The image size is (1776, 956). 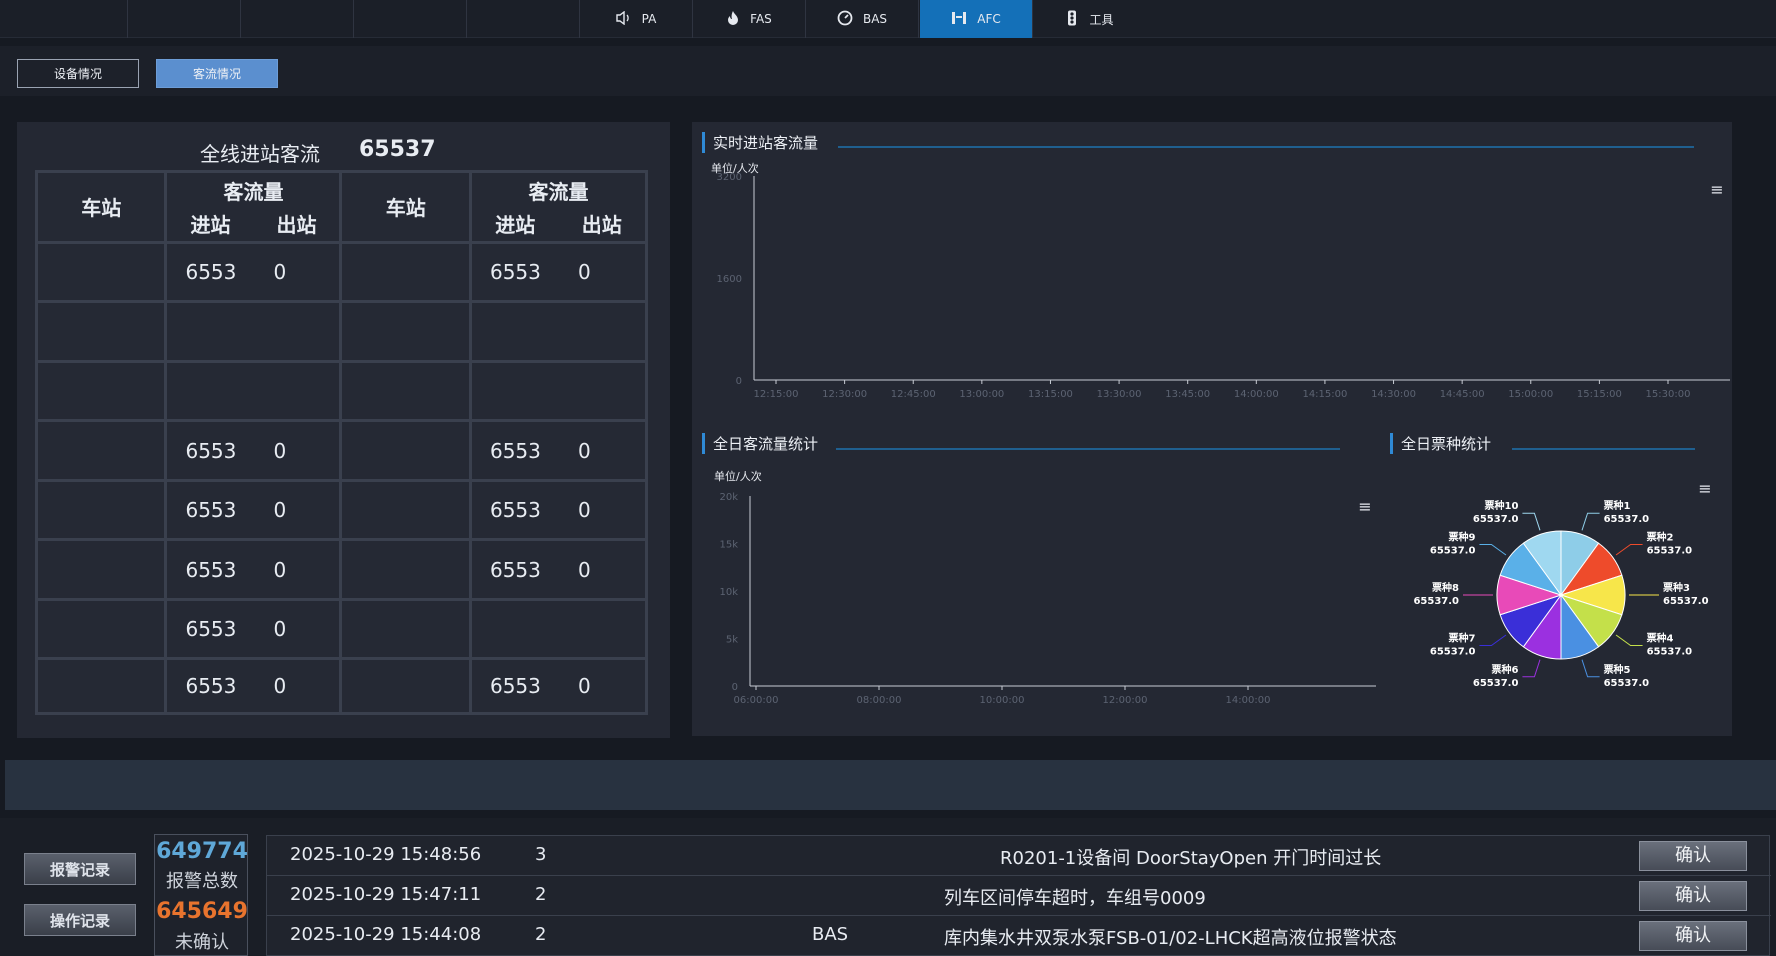 I want to click on nav-item-fas: FAS, so click(x=749, y=19).